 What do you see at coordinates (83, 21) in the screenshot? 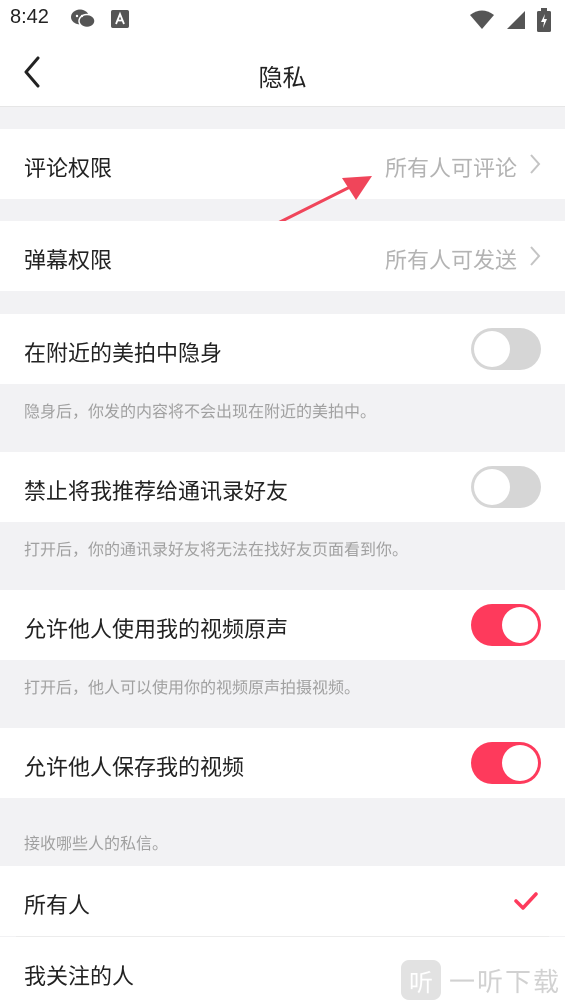
I see `wechat-icon` at bounding box center [83, 21].